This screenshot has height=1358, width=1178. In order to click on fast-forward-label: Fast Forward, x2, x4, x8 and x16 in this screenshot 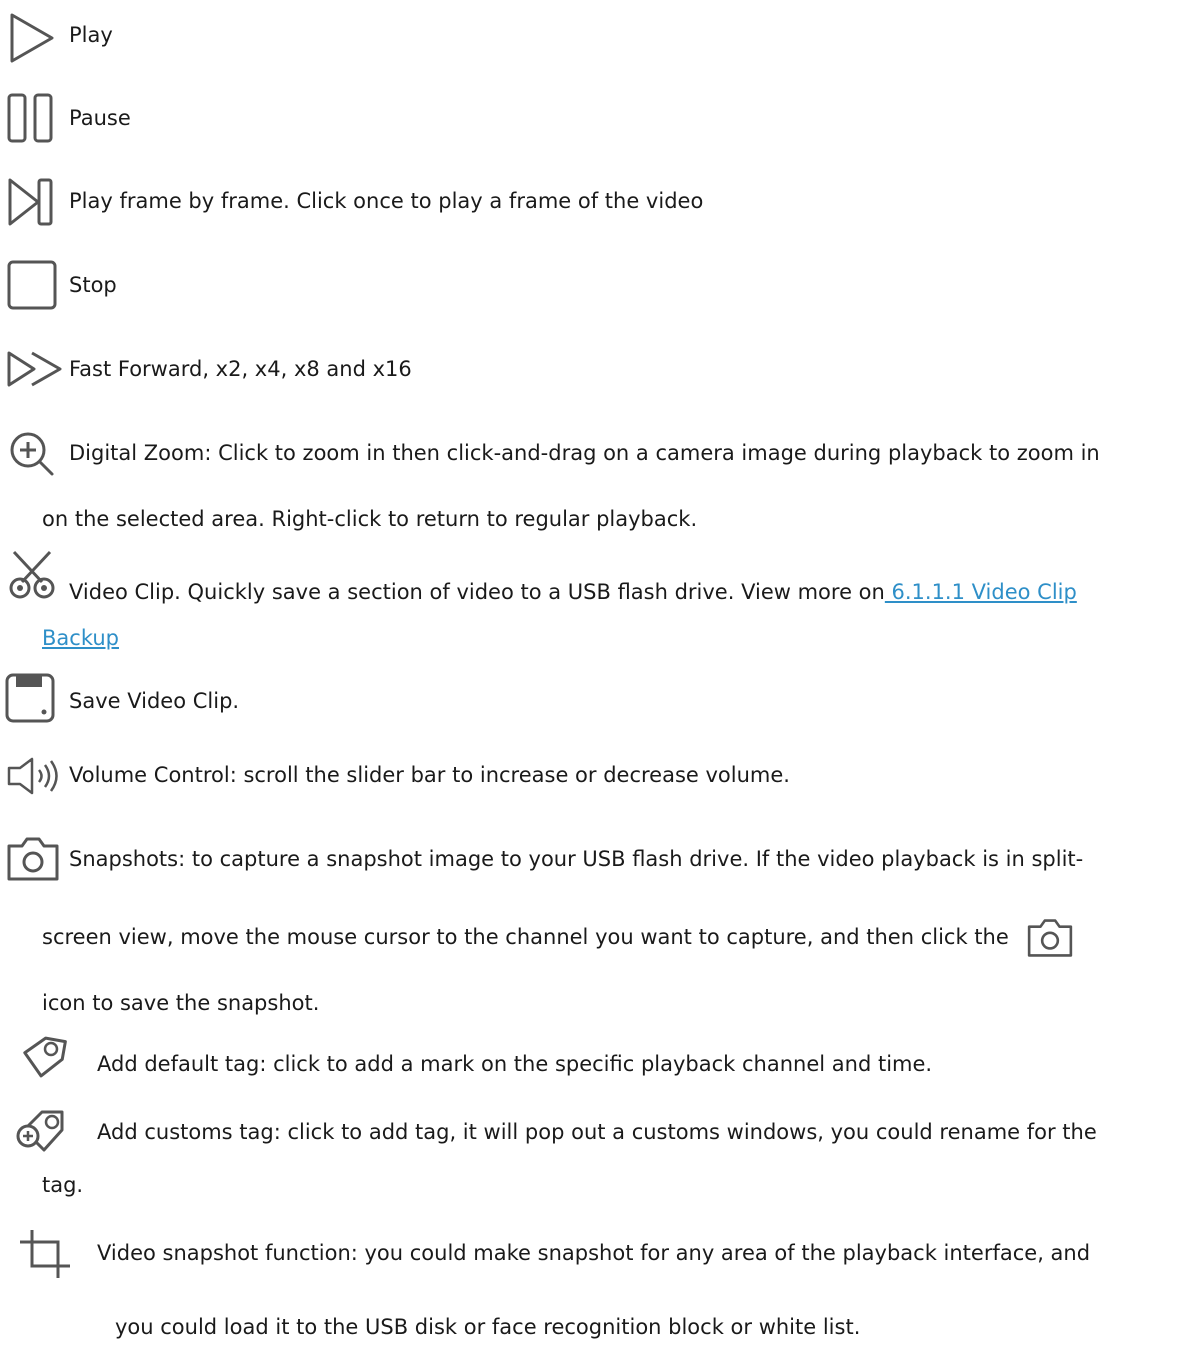, I will do `click(240, 369)`.